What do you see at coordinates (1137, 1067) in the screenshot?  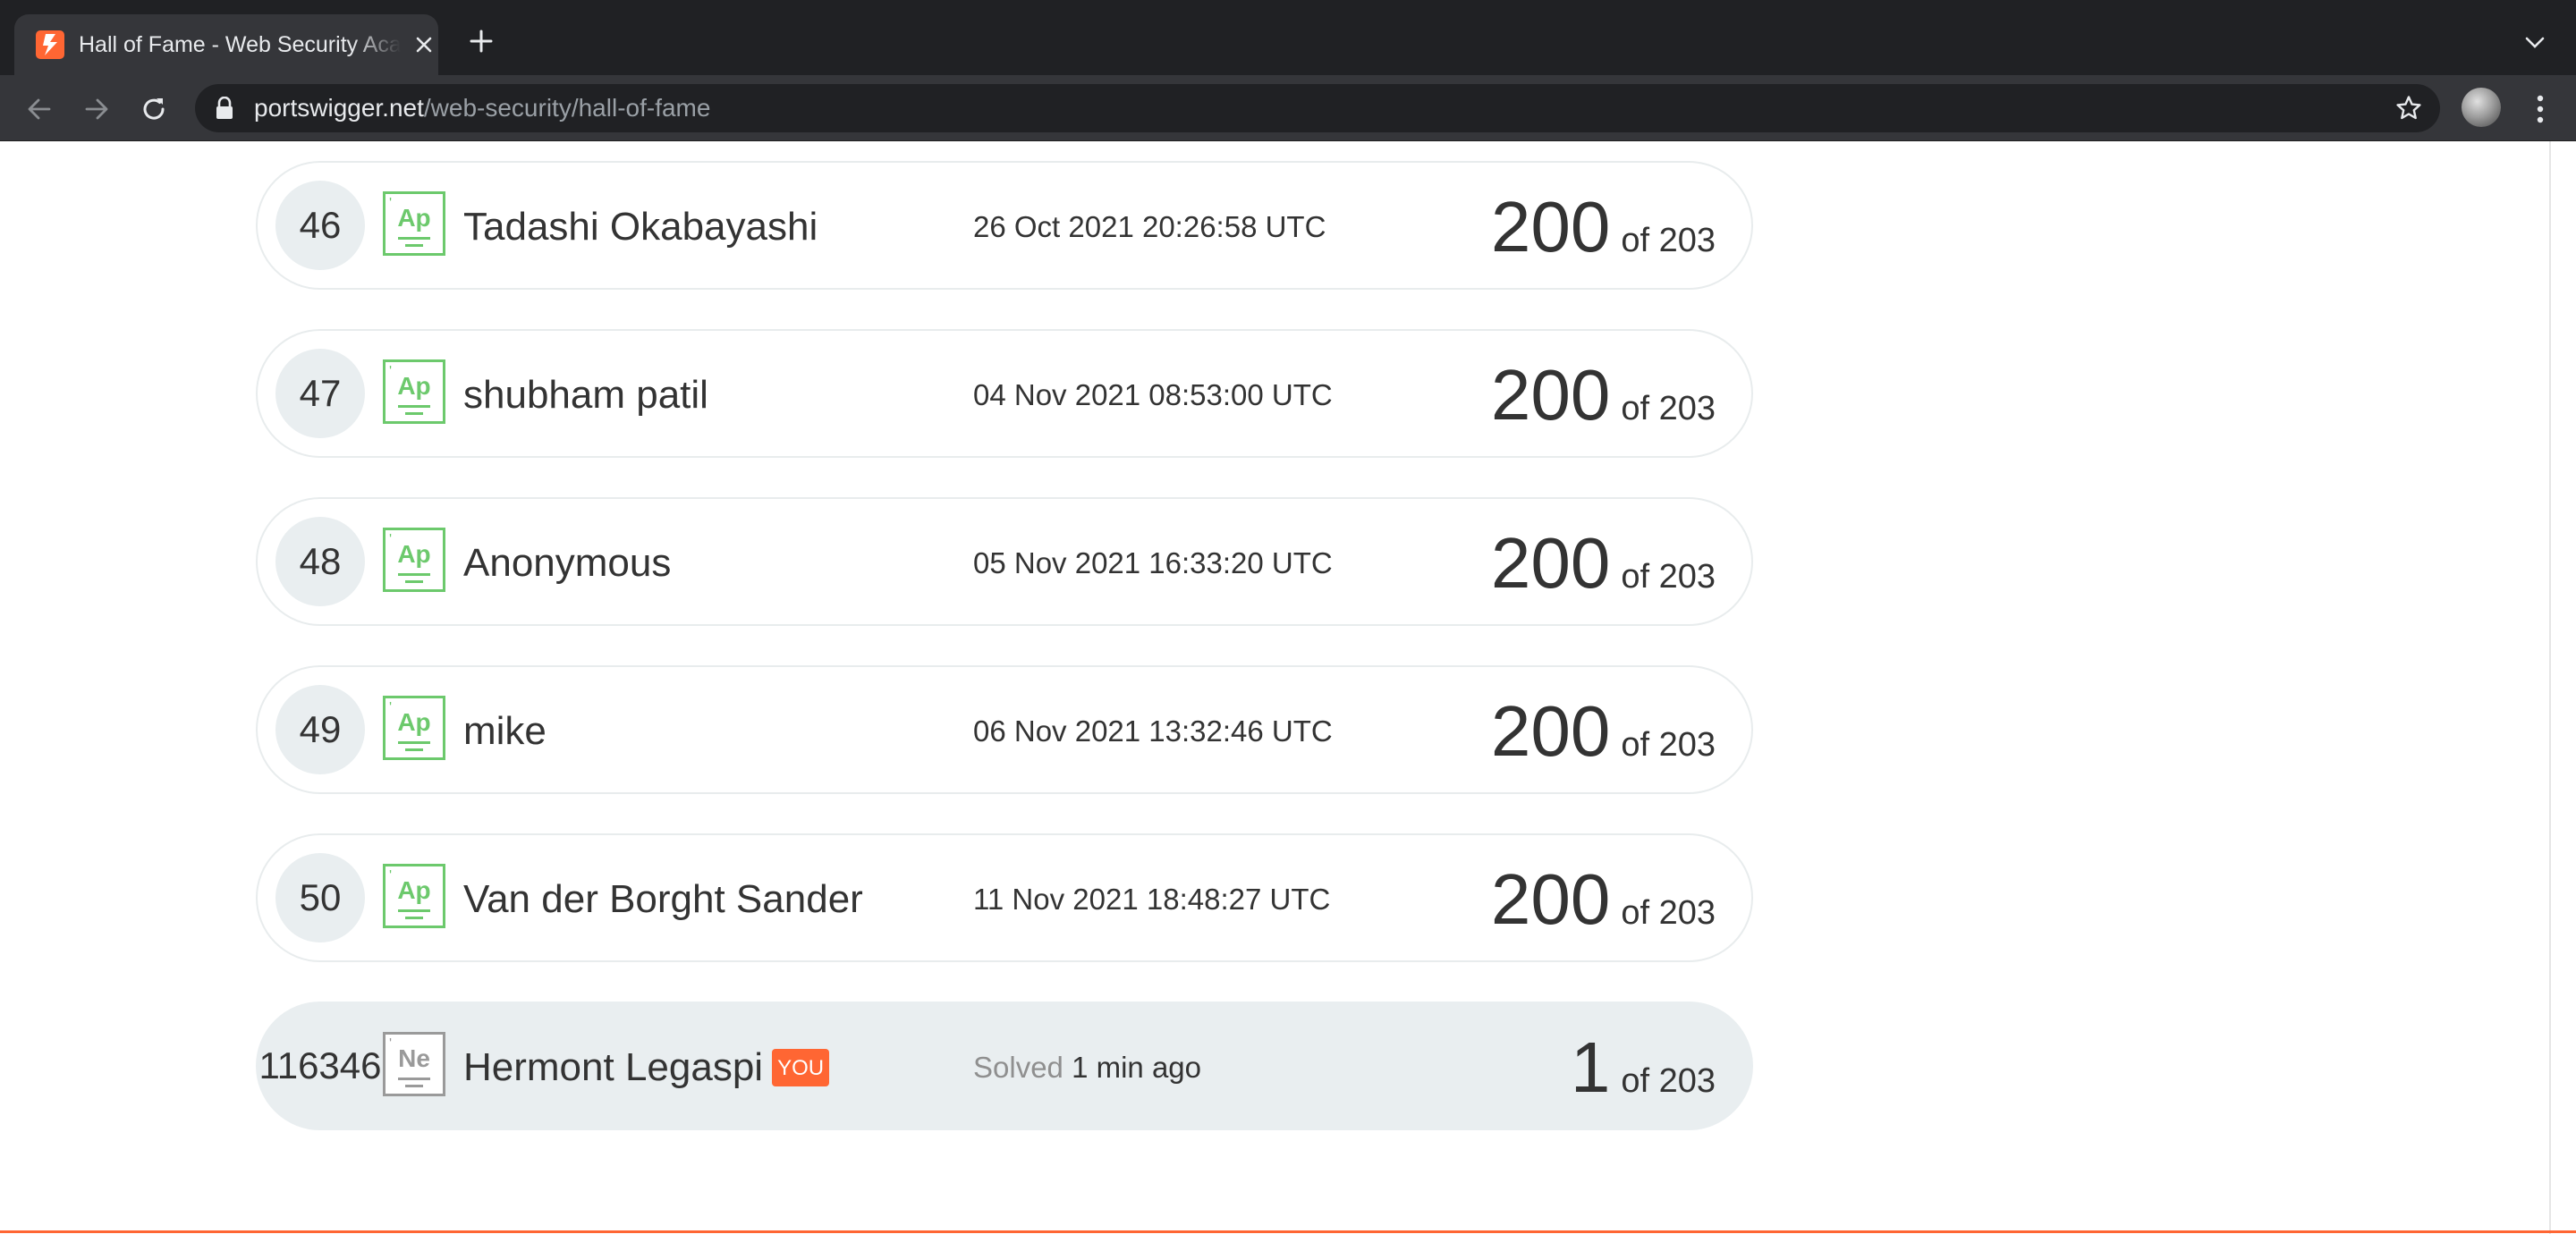 I see `solved-time: 1 min ago` at bounding box center [1137, 1067].